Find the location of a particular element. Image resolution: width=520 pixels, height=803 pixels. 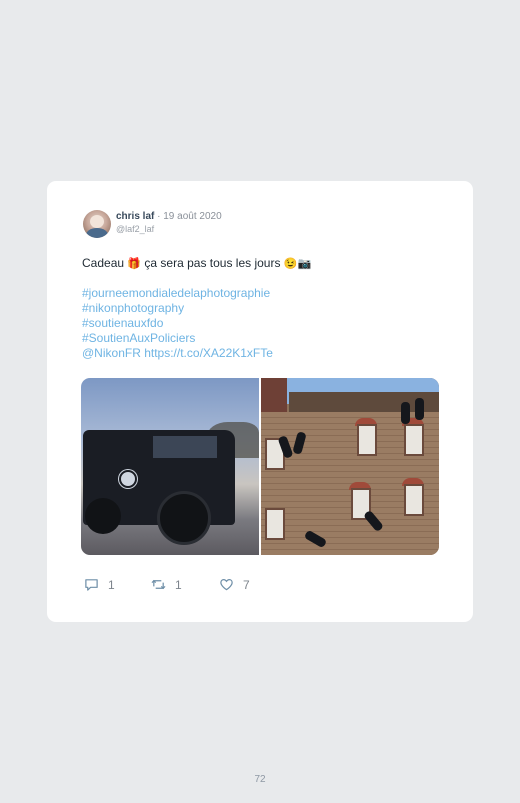

retweet-icon is located at coordinates (158, 584).